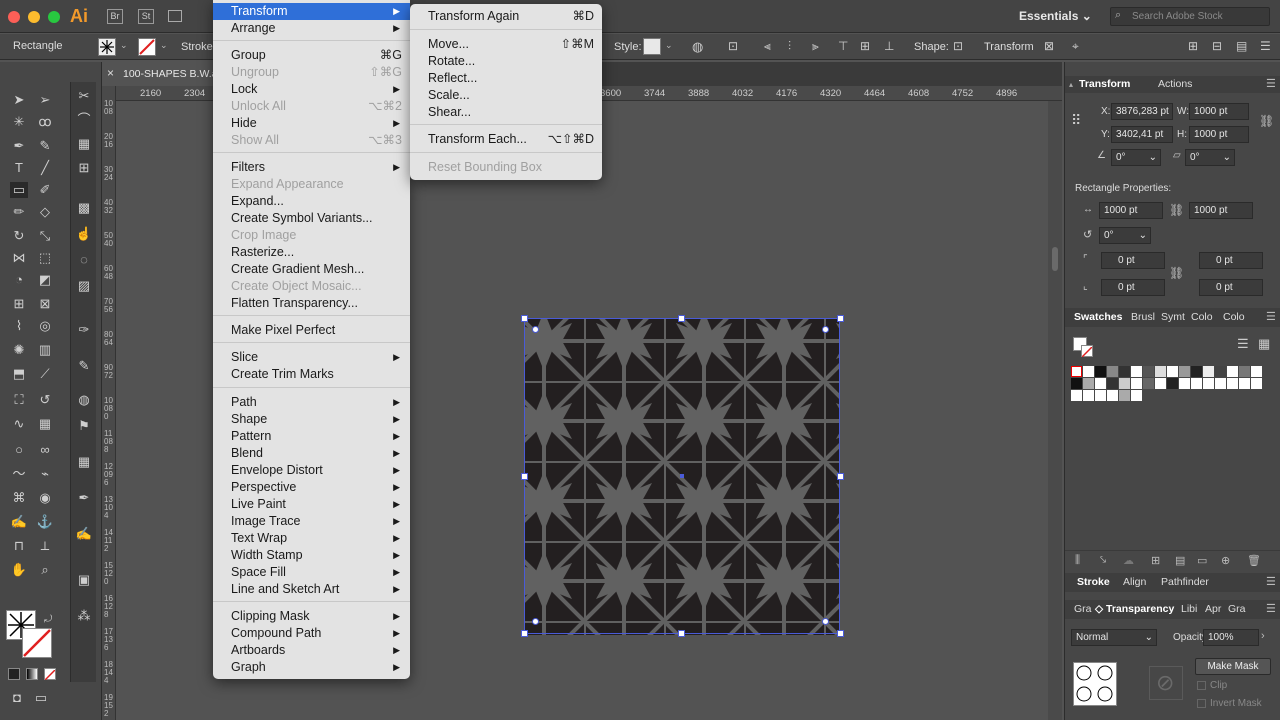 This screenshot has height=720, width=1280. What do you see at coordinates (45, 474) in the screenshot?
I see `join-tool-icon: ⌁` at bounding box center [45, 474].